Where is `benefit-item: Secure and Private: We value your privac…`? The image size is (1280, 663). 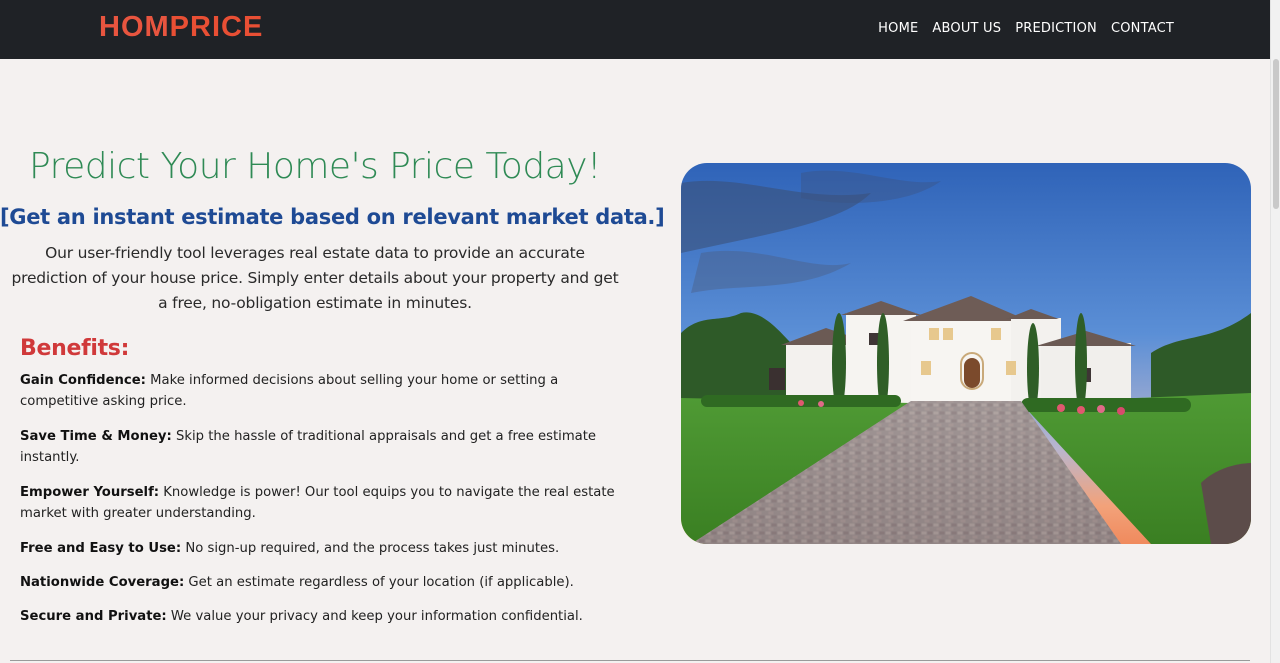
benefit-item: Secure and Private: We value your privac… is located at coordinates (320, 616).